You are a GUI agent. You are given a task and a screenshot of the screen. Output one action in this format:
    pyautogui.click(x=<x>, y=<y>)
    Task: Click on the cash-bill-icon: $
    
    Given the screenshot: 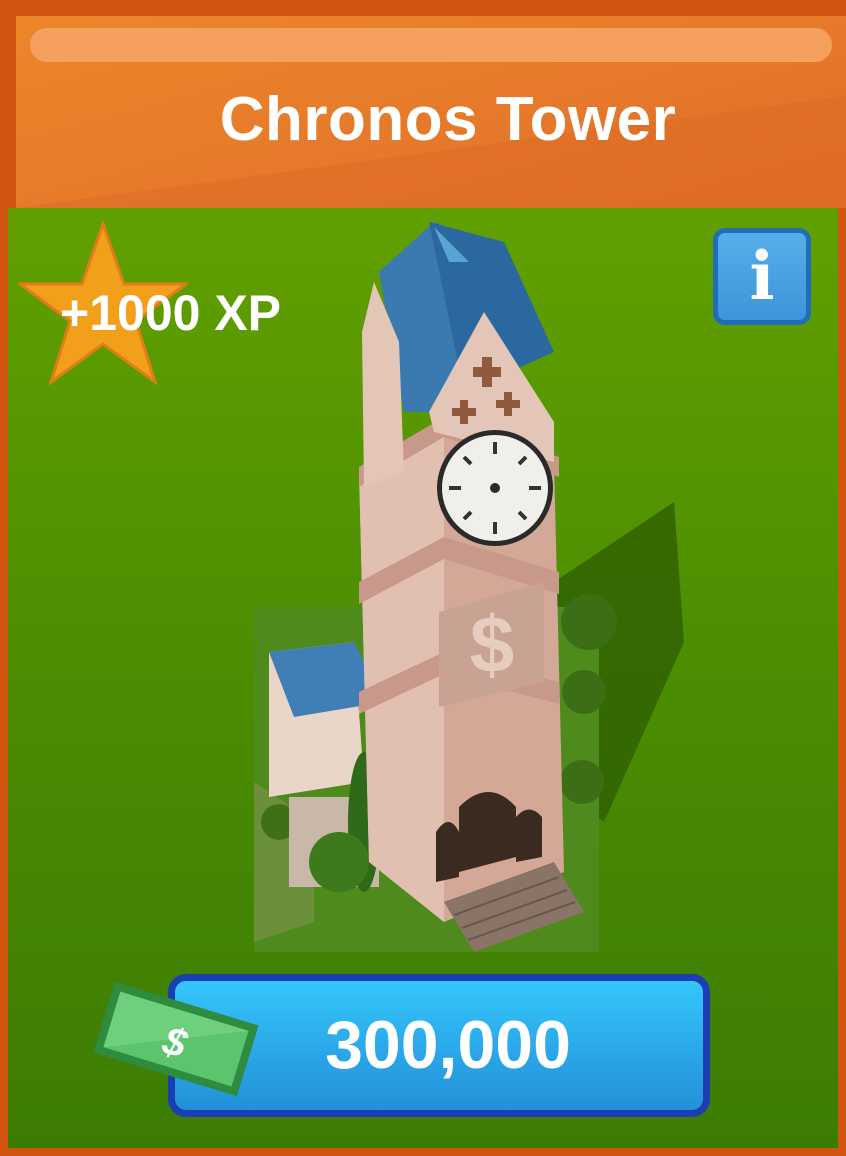 What is the action you would take?
    pyautogui.click(x=176, y=1039)
    